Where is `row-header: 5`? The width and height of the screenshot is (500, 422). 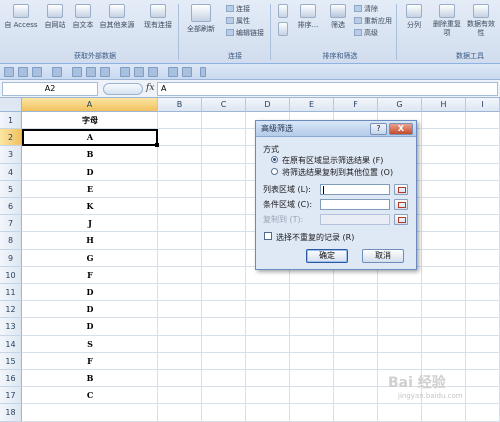
row-header: 5 is located at coordinates (11, 189).